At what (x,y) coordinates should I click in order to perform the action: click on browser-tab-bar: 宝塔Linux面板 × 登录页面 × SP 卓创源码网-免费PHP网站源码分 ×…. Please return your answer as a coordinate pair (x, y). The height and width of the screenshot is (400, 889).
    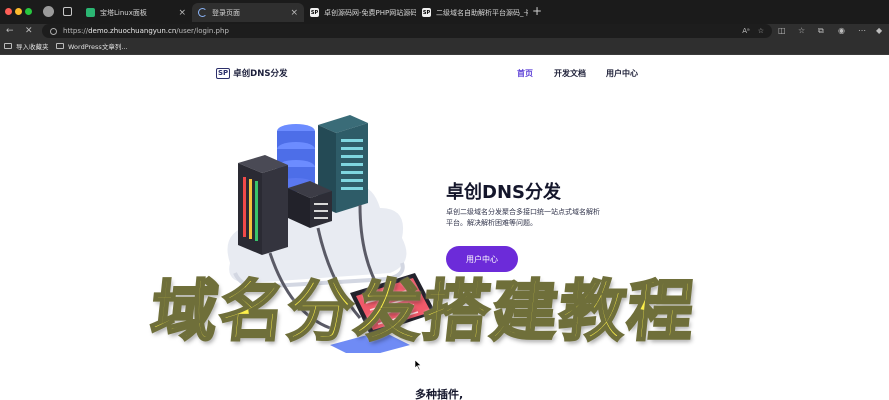
    Looking at the image, I should click on (444, 12).